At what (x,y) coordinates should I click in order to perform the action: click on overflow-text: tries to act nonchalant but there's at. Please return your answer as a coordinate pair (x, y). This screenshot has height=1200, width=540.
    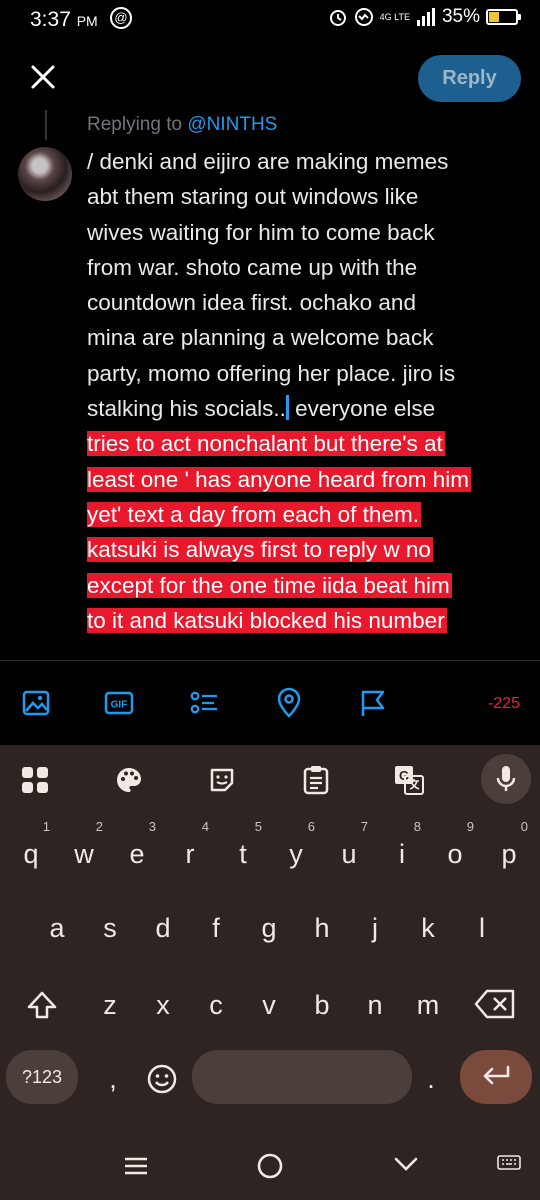
    Looking at the image, I should click on (266, 444).